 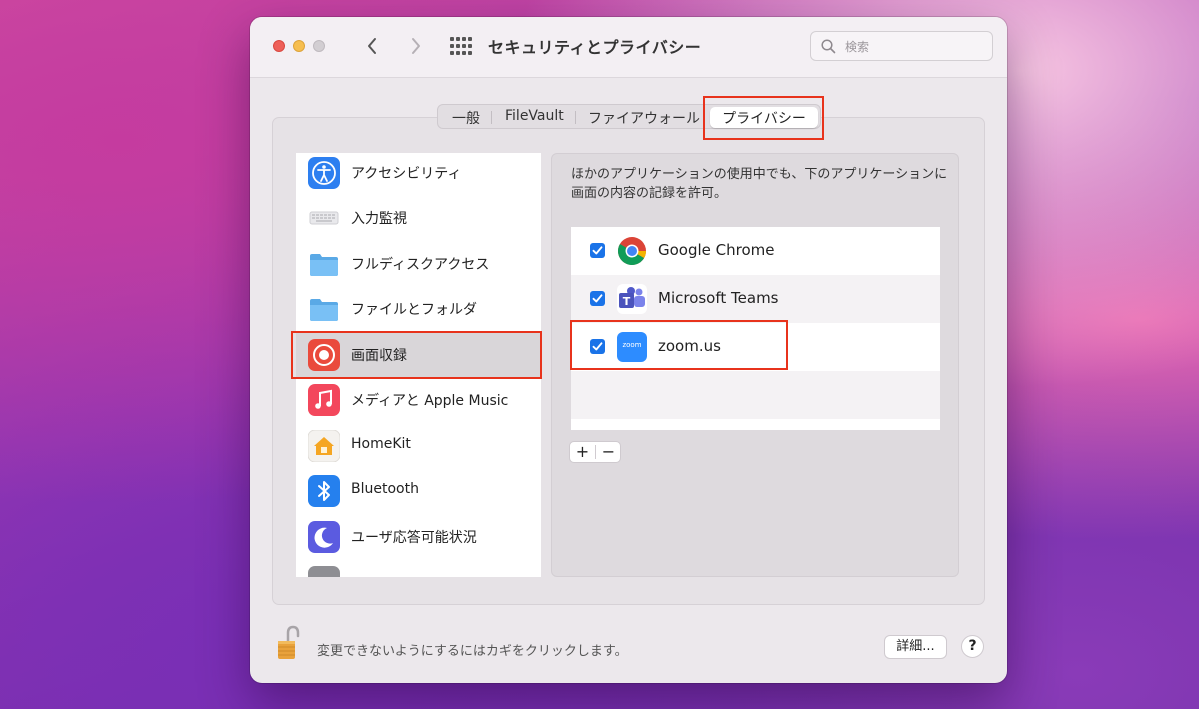 What do you see at coordinates (379, 219) in the screenshot?
I see `sidebar-item-label: 入力監視` at bounding box center [379, 219].